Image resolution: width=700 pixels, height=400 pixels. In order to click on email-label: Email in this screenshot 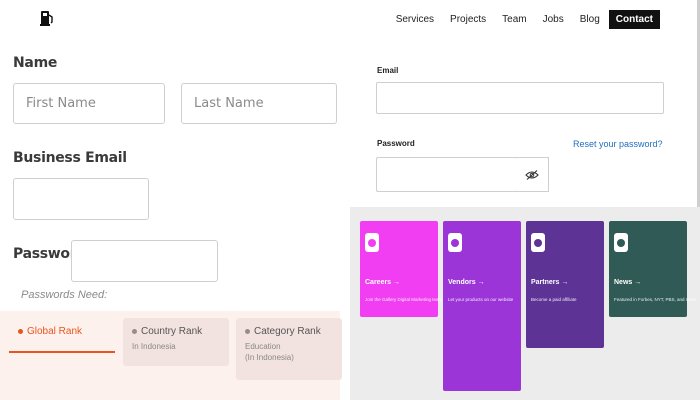, I will do `click(388, 70)`.